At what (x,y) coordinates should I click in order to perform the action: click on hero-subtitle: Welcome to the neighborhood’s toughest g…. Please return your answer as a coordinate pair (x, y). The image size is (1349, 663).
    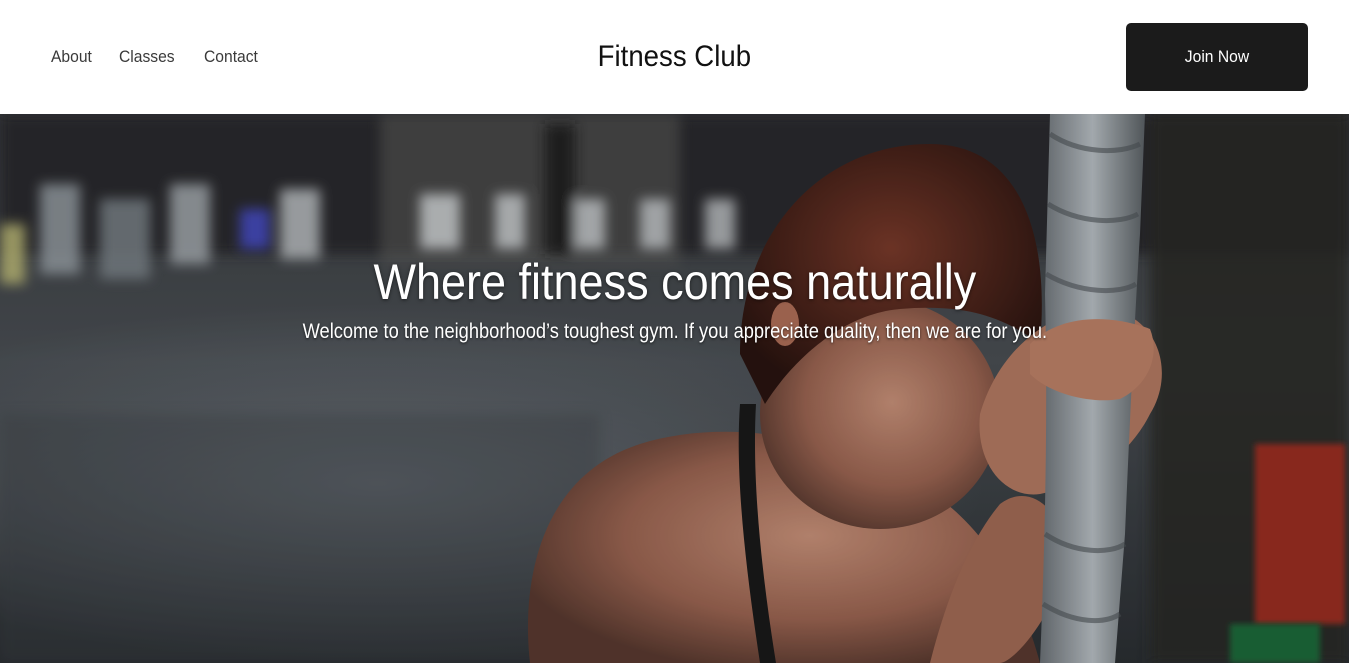
    Looking at the image, I should click on (674, 331).